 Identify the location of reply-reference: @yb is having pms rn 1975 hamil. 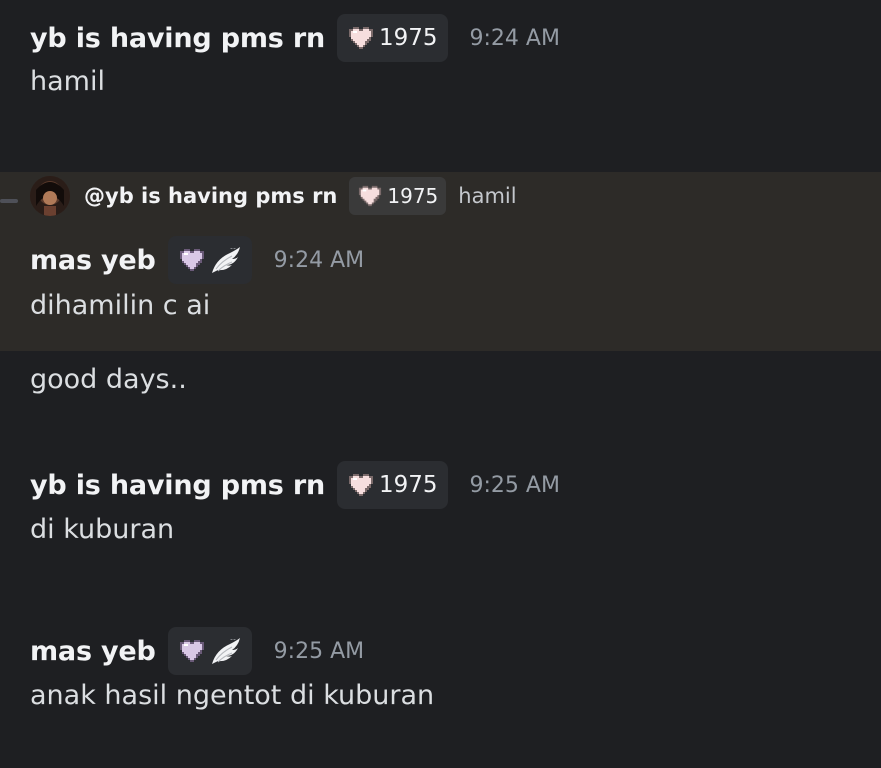
(273, 196).